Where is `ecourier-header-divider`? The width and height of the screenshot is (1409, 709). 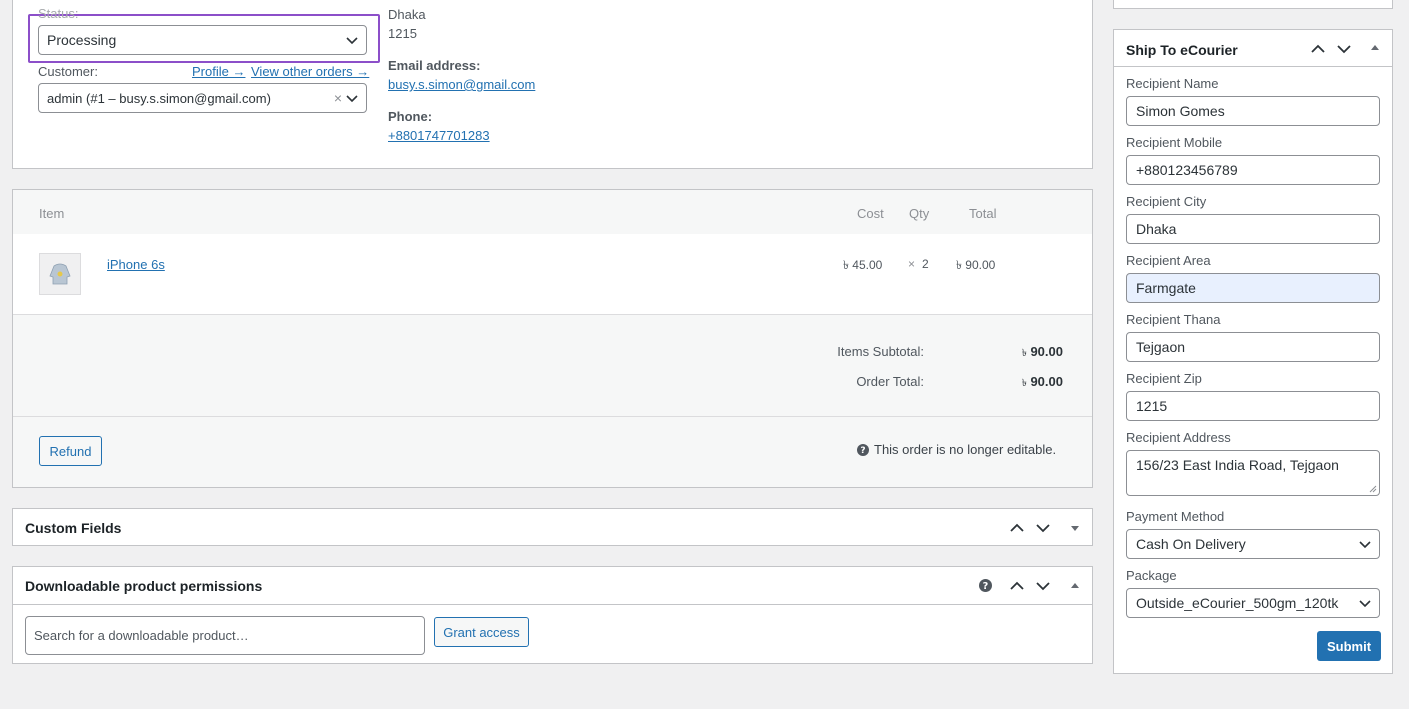
ecourier-header-divider is located at coordinates (1253, 66).